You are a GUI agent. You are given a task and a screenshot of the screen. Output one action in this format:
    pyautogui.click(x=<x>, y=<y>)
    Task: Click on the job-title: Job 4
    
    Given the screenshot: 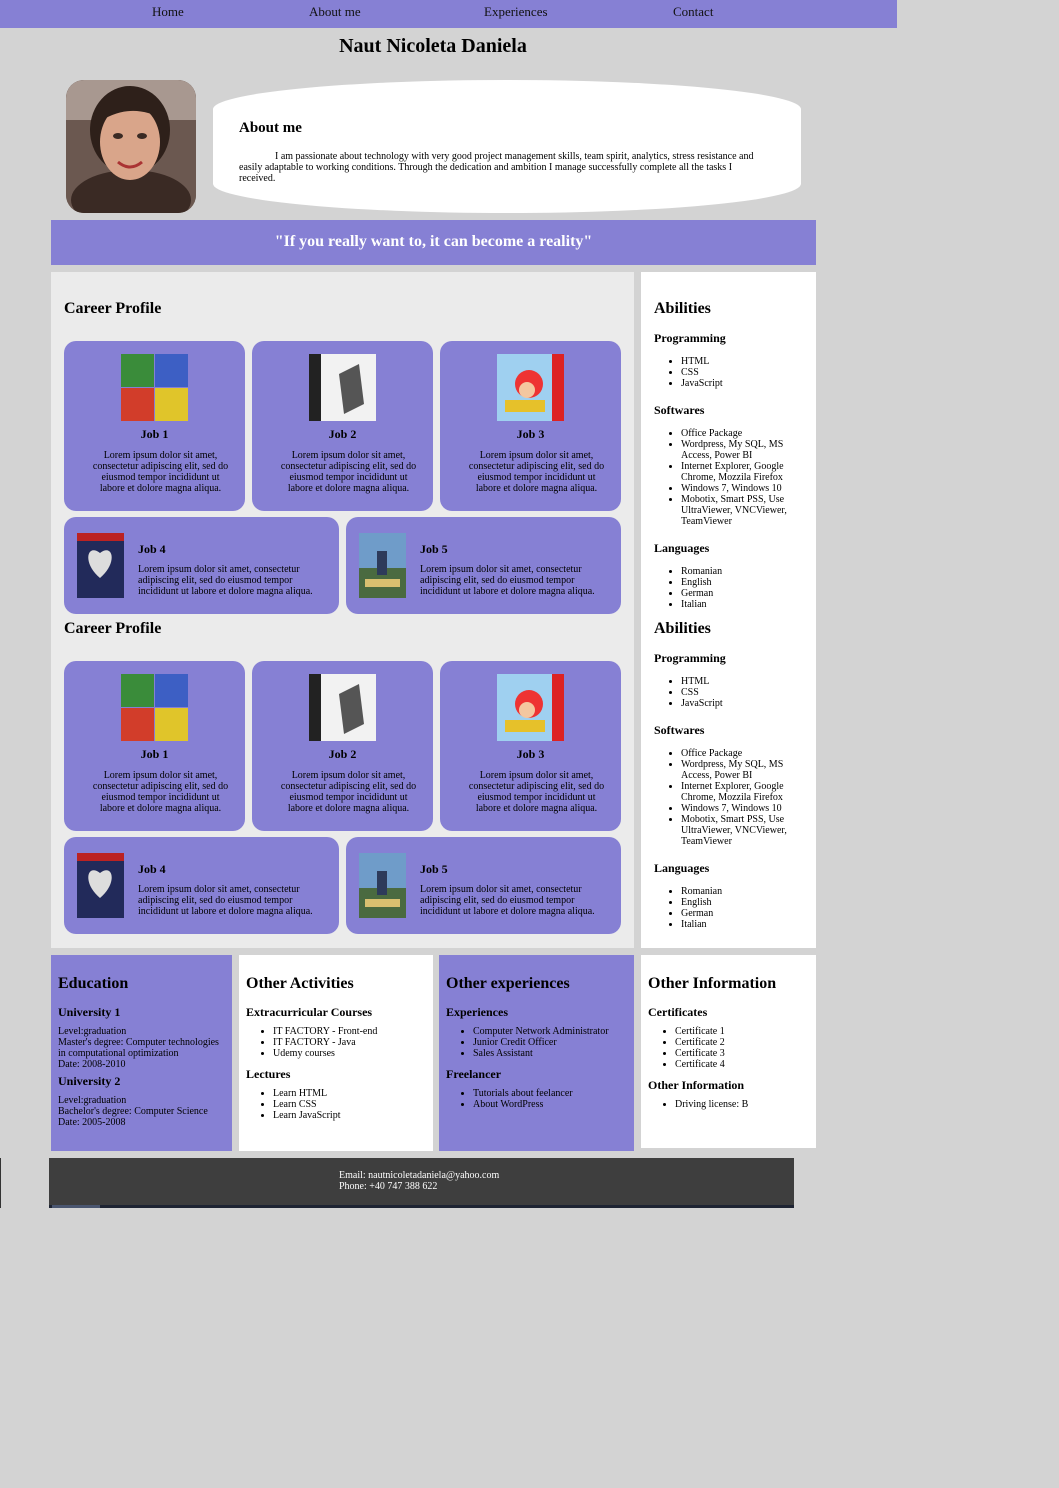 What is the action you would take?
    pyautogui.click(x=152, y=549)
    